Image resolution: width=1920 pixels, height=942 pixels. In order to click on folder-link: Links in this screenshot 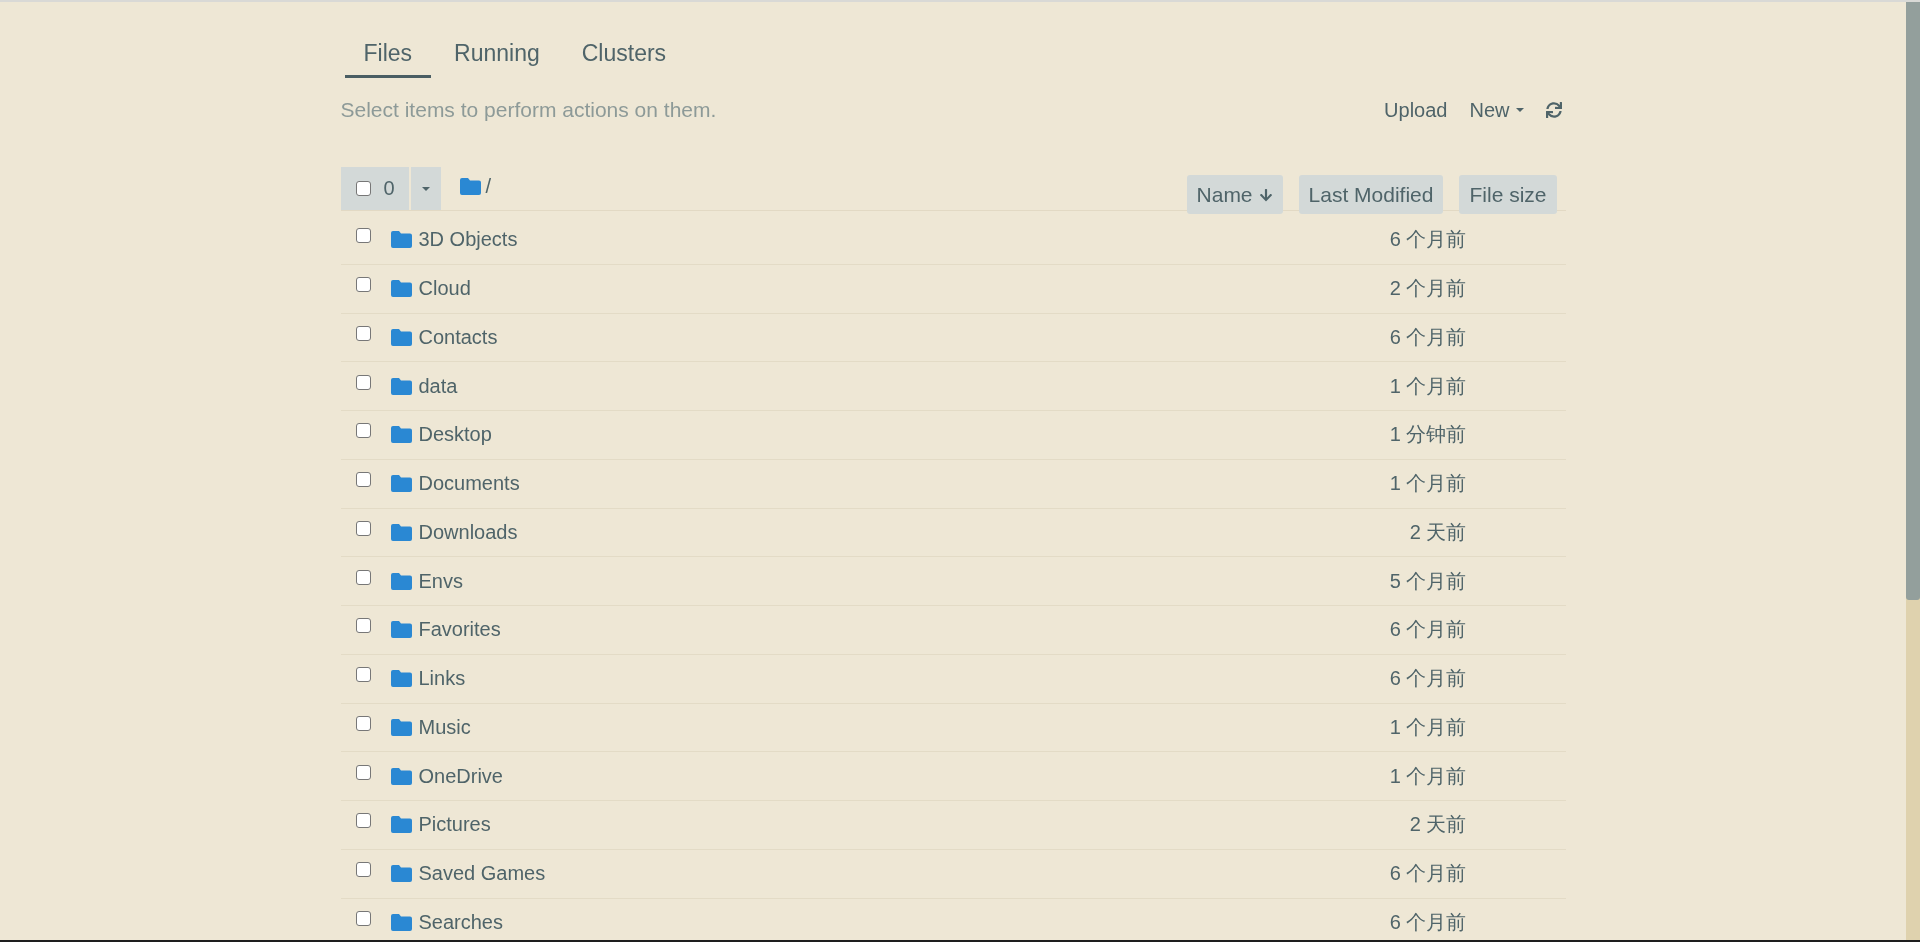, I will do `click(442, 679)`.